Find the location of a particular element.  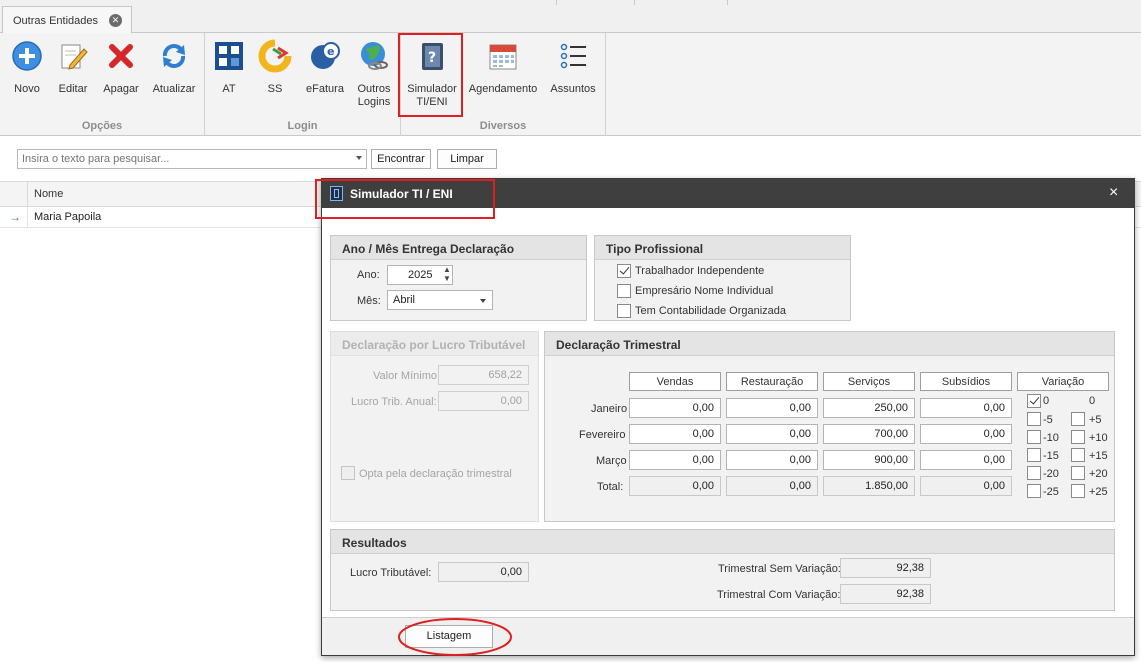

close-icon: × is located at coordinates (1113, 193).